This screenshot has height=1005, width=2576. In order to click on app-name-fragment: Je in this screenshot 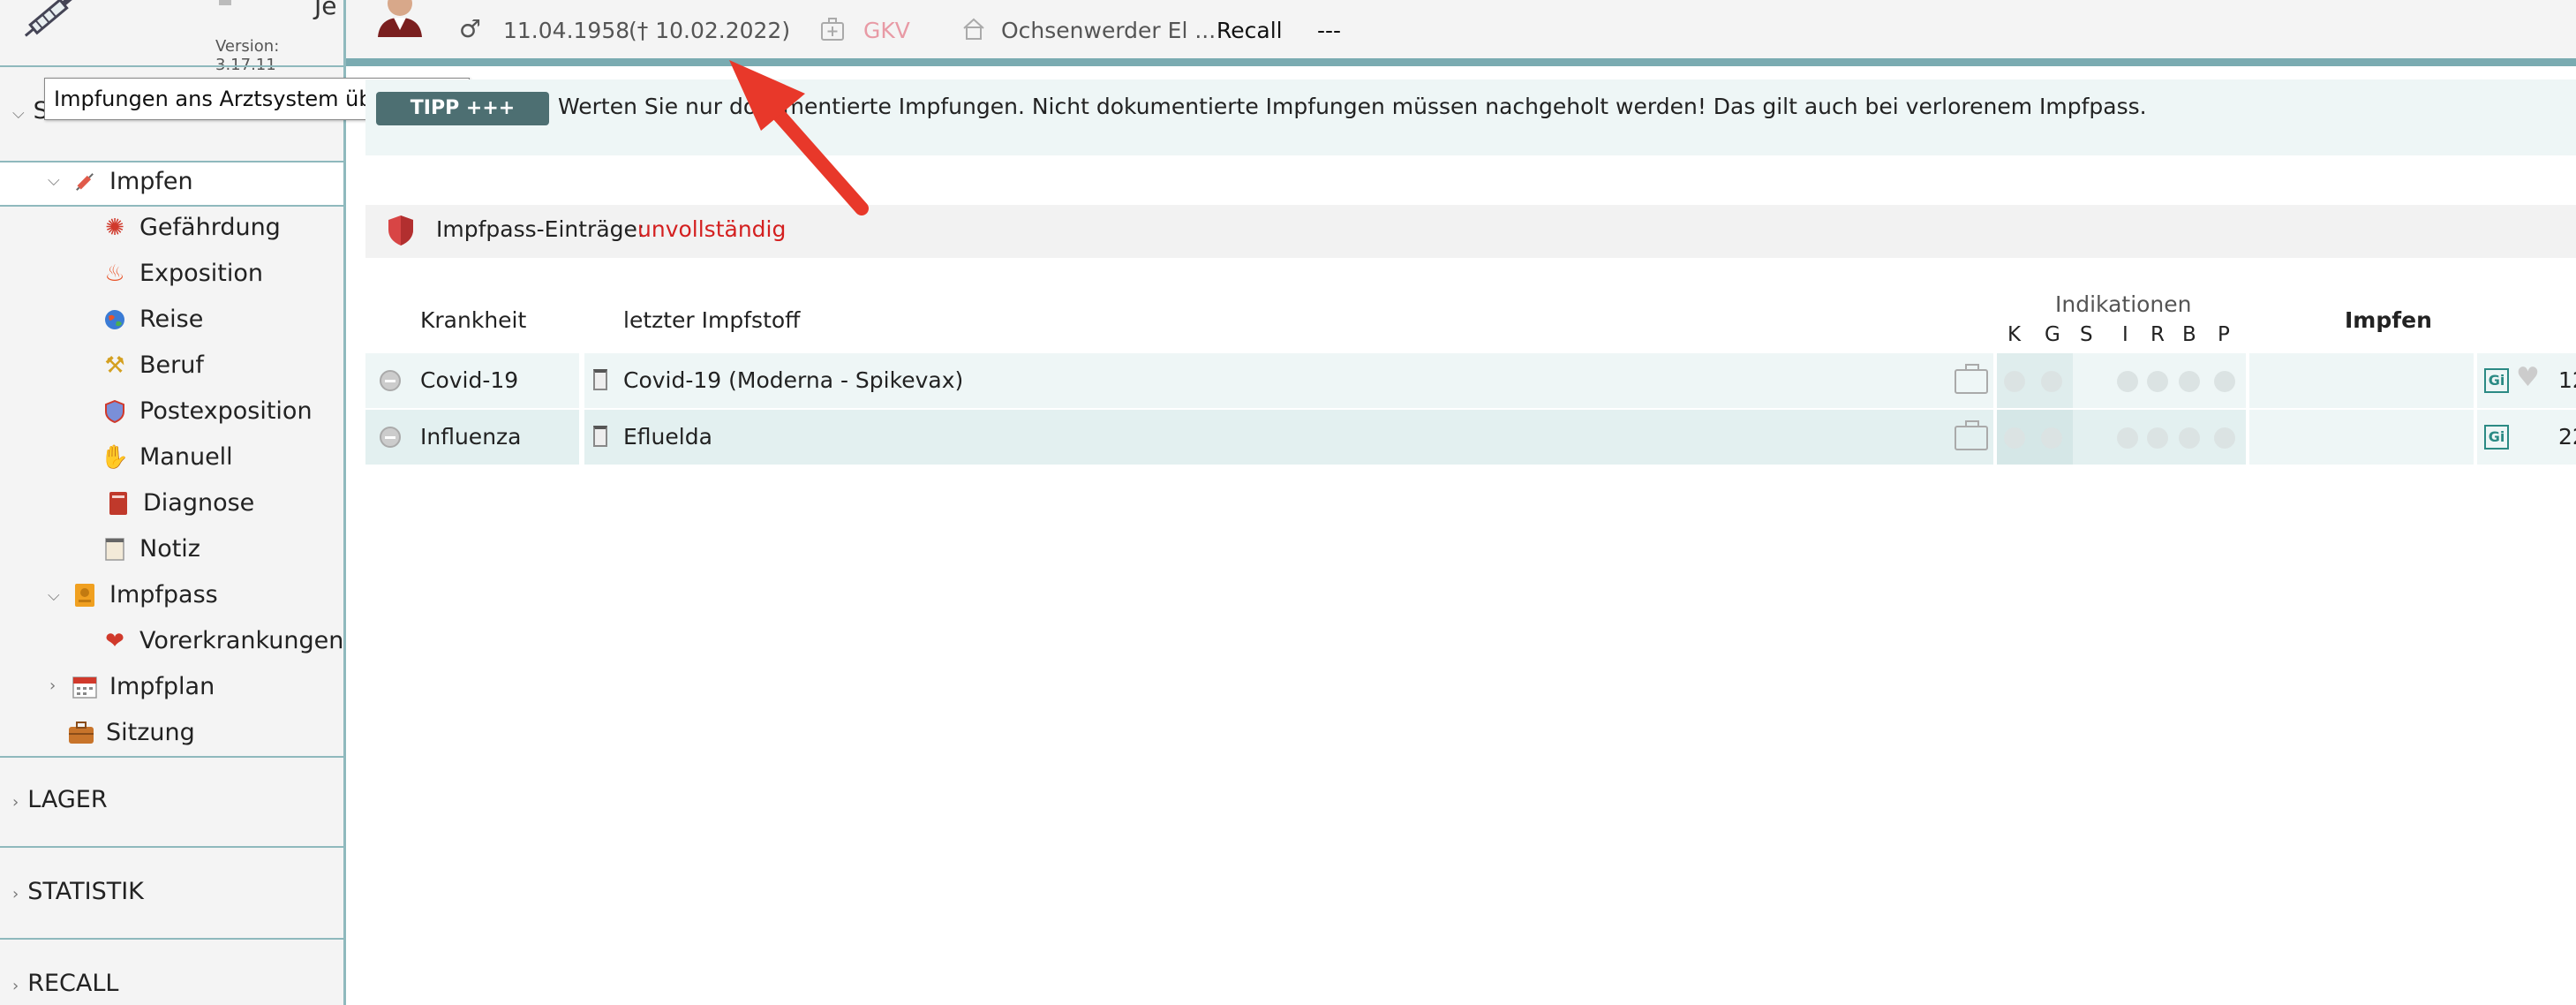, I will do `click(326, 10)`.